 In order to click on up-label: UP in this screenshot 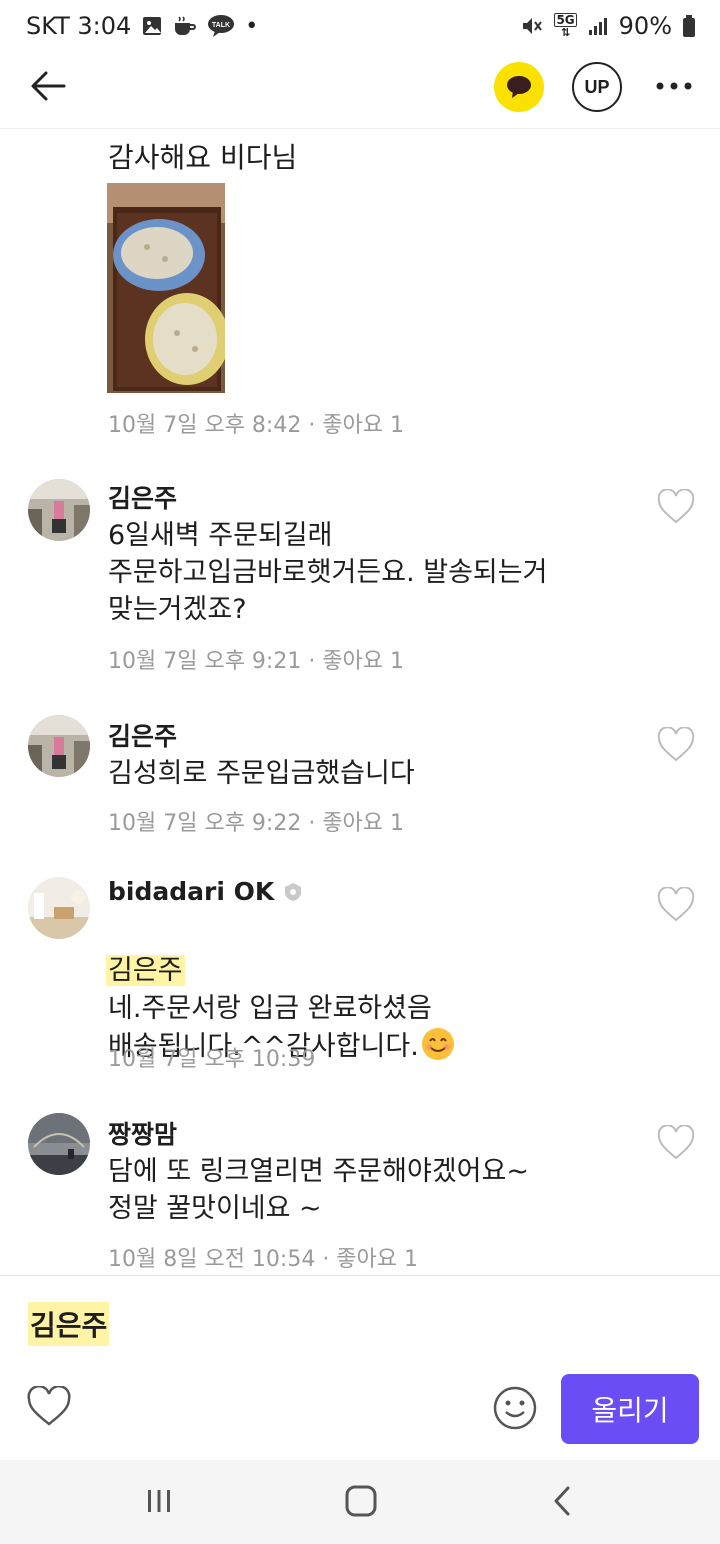, I will do `click(597, 86)`.